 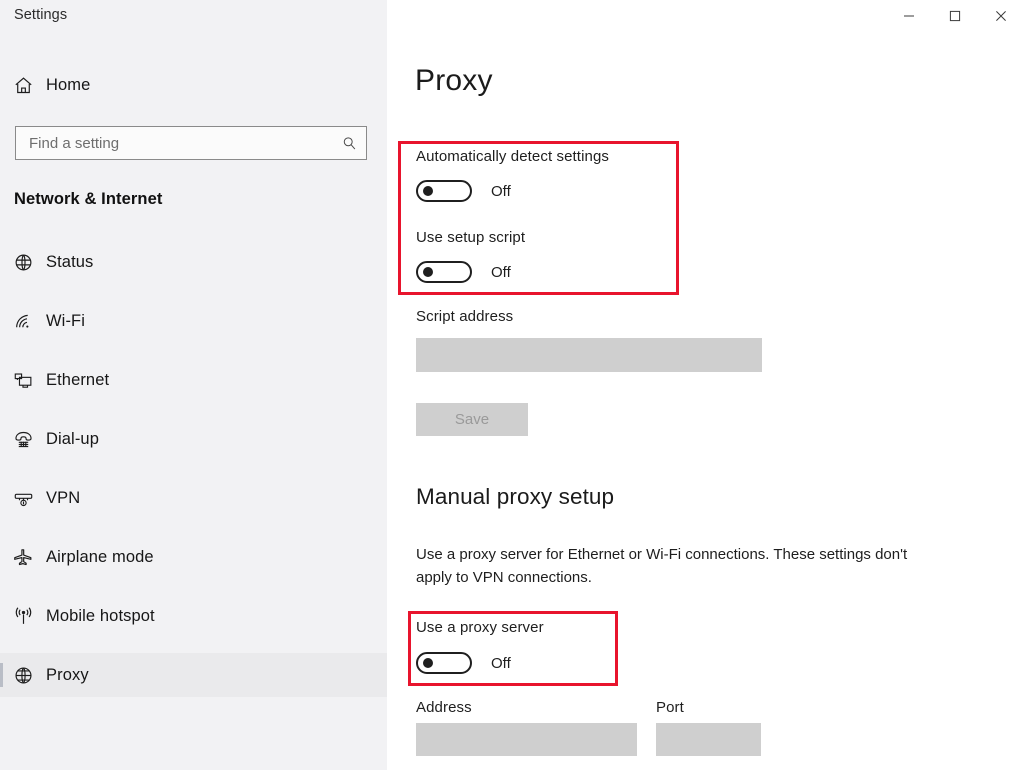 What do you see at coordinates (526, 739) in the screenshot?
I see `proxy-address-input` at bounding box center [526, 739].